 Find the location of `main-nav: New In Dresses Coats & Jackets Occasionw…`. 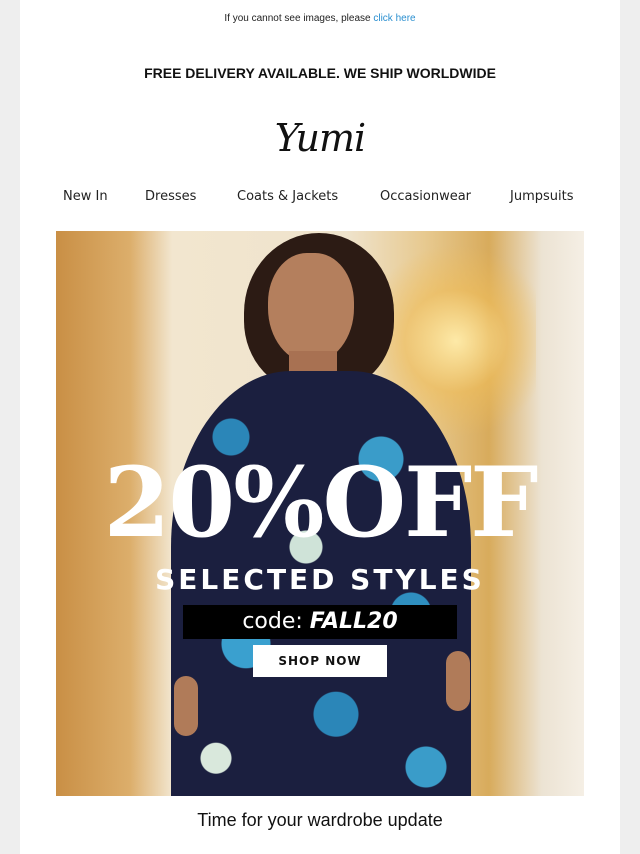

main-nav: New In Dresses Coats & Jackets Occasionw… is located at coordinates (320, 198).